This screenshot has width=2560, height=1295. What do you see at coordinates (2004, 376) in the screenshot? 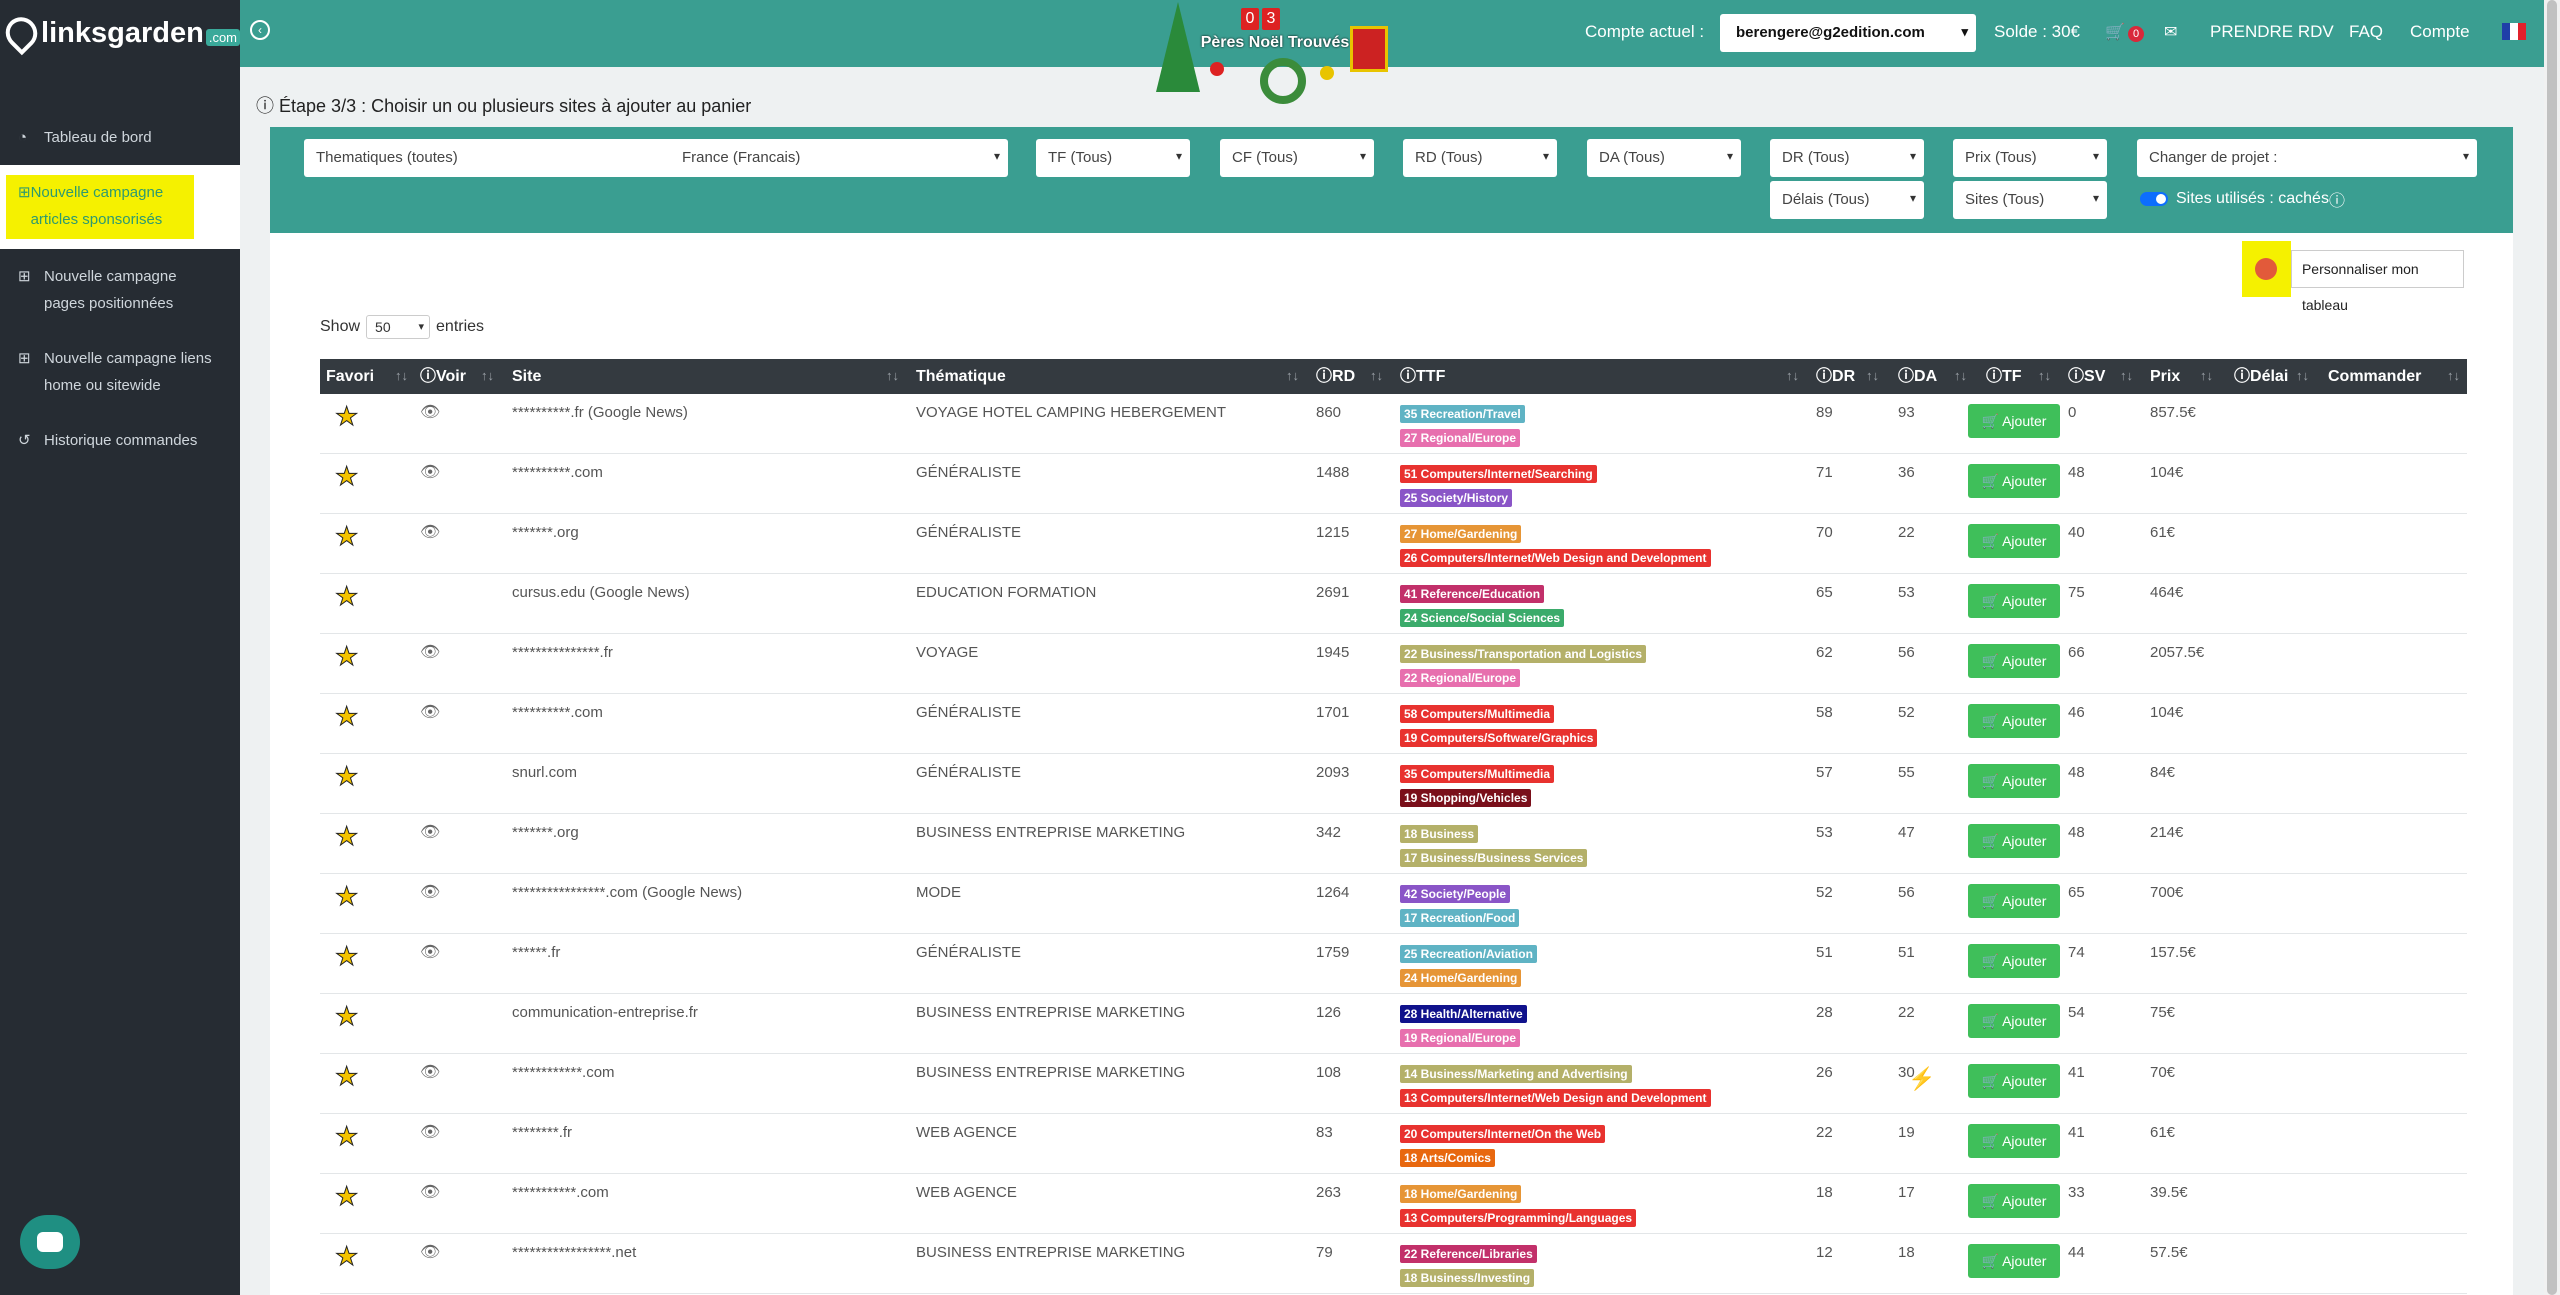
I see `col-tf: ⓘTF` at bounding box center [2004, 376].